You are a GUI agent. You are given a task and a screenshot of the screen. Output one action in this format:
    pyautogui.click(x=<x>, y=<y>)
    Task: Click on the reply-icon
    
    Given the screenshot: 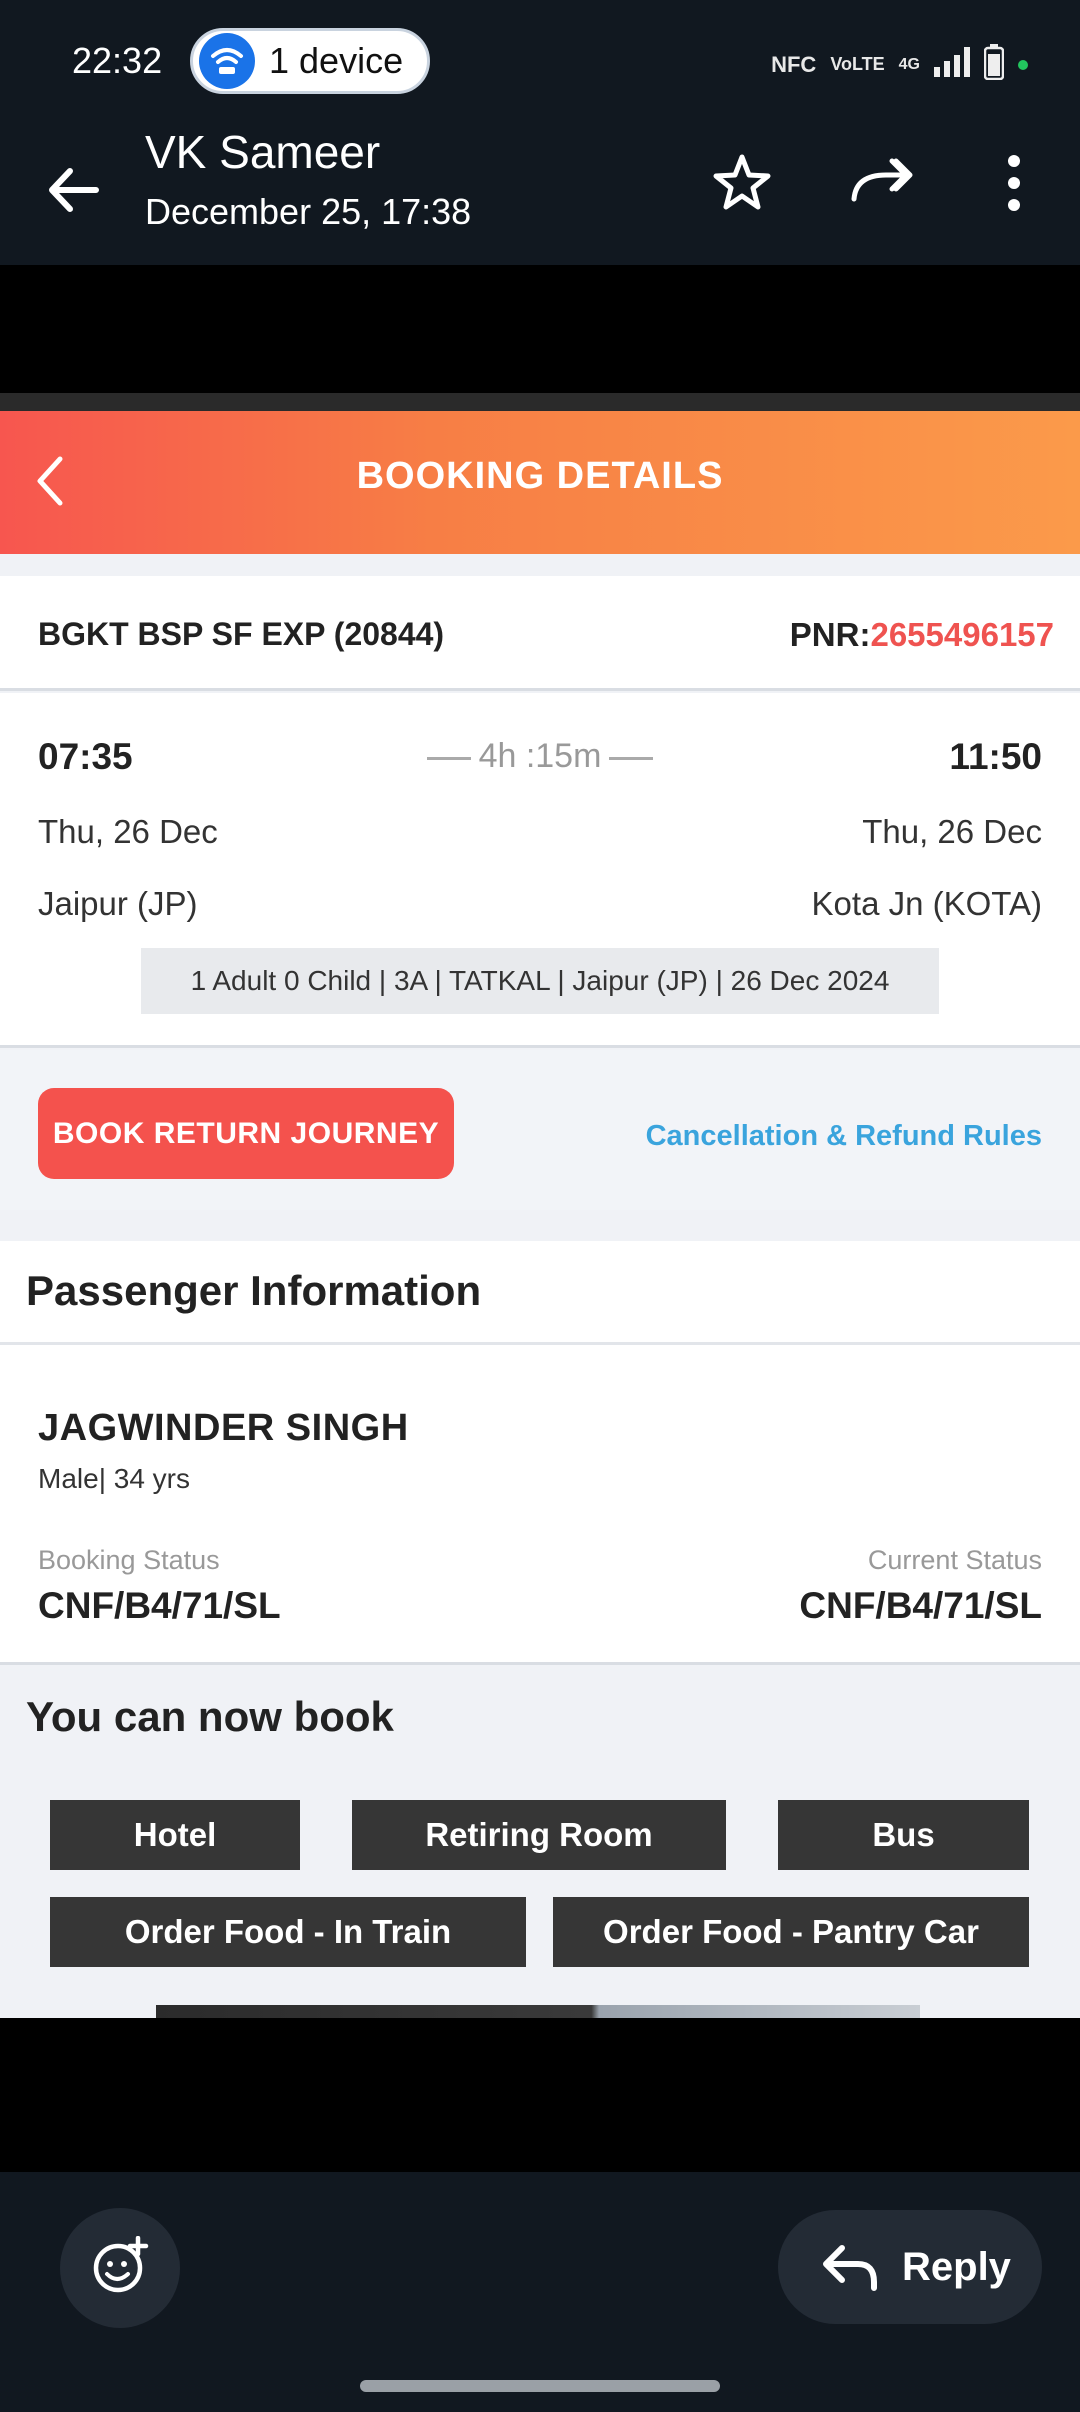 What is the action you would take?
    pyautogui.click(x=850, y=2267)
    